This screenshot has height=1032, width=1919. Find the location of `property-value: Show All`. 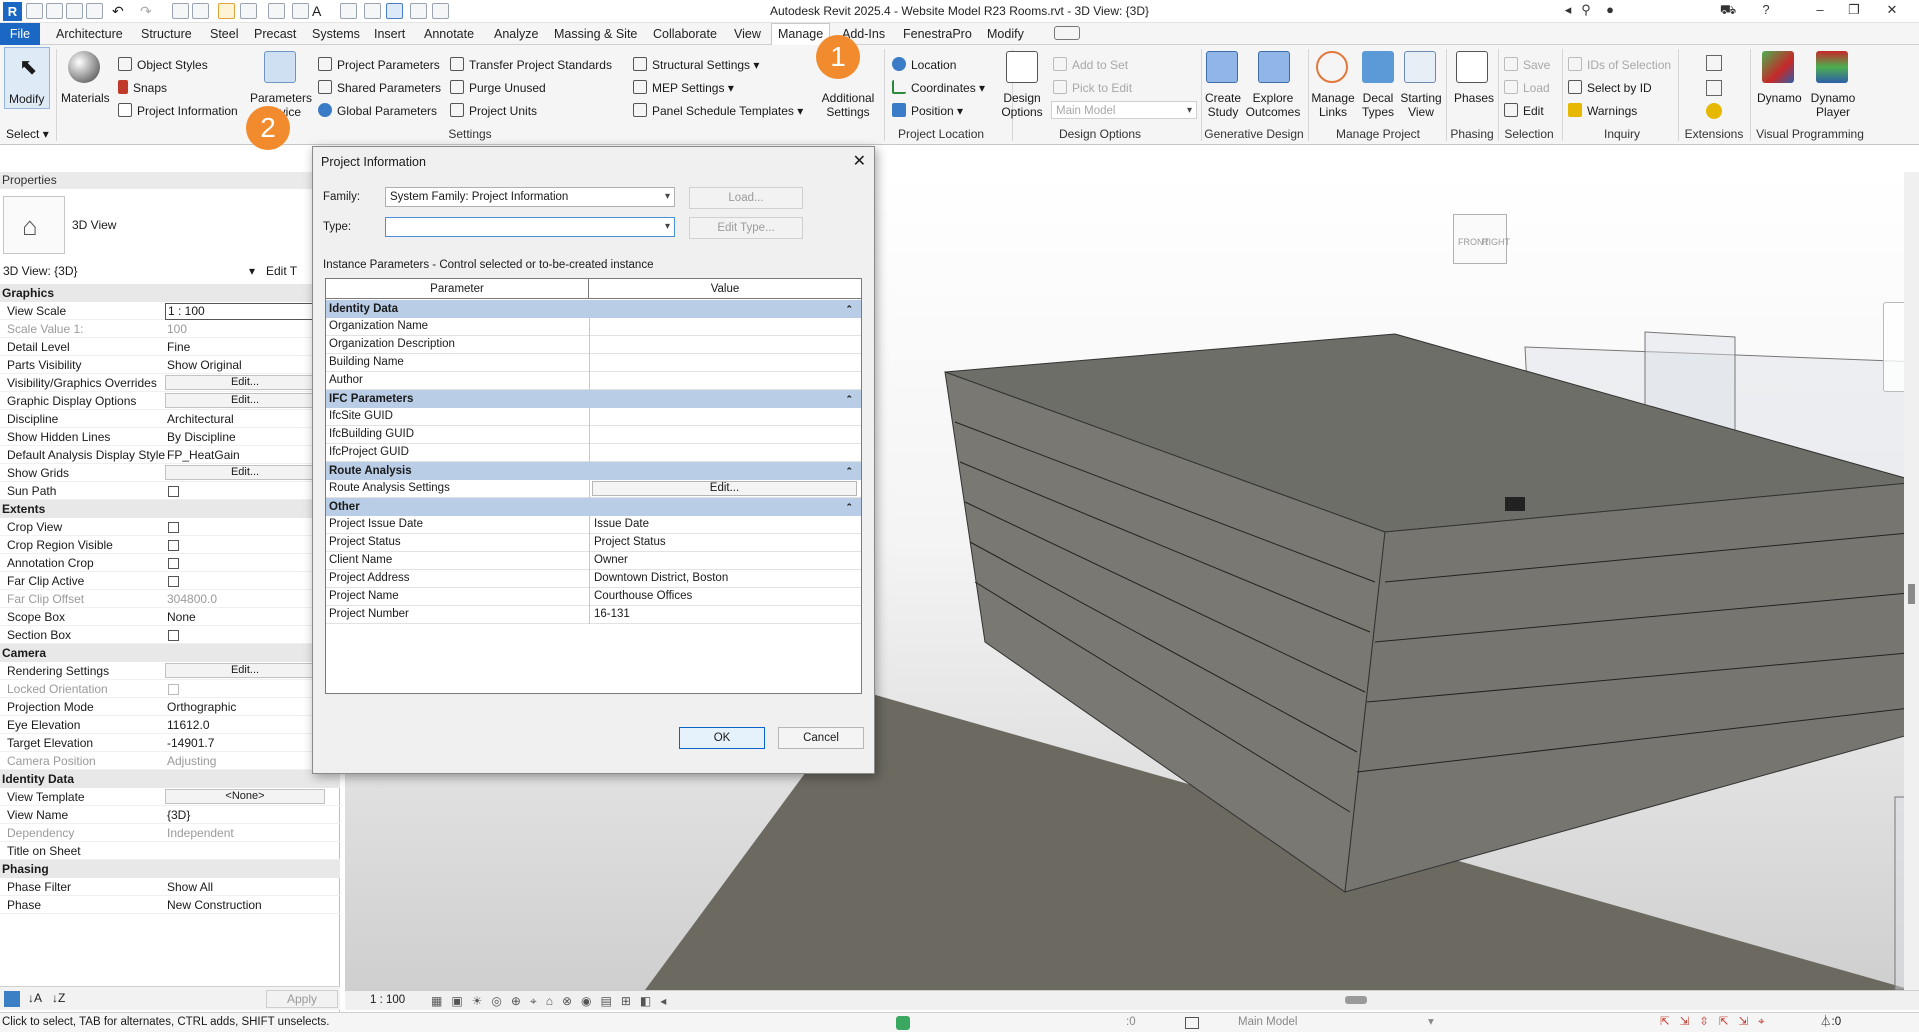

property-value: Show All is located at coordinates (190, 887).